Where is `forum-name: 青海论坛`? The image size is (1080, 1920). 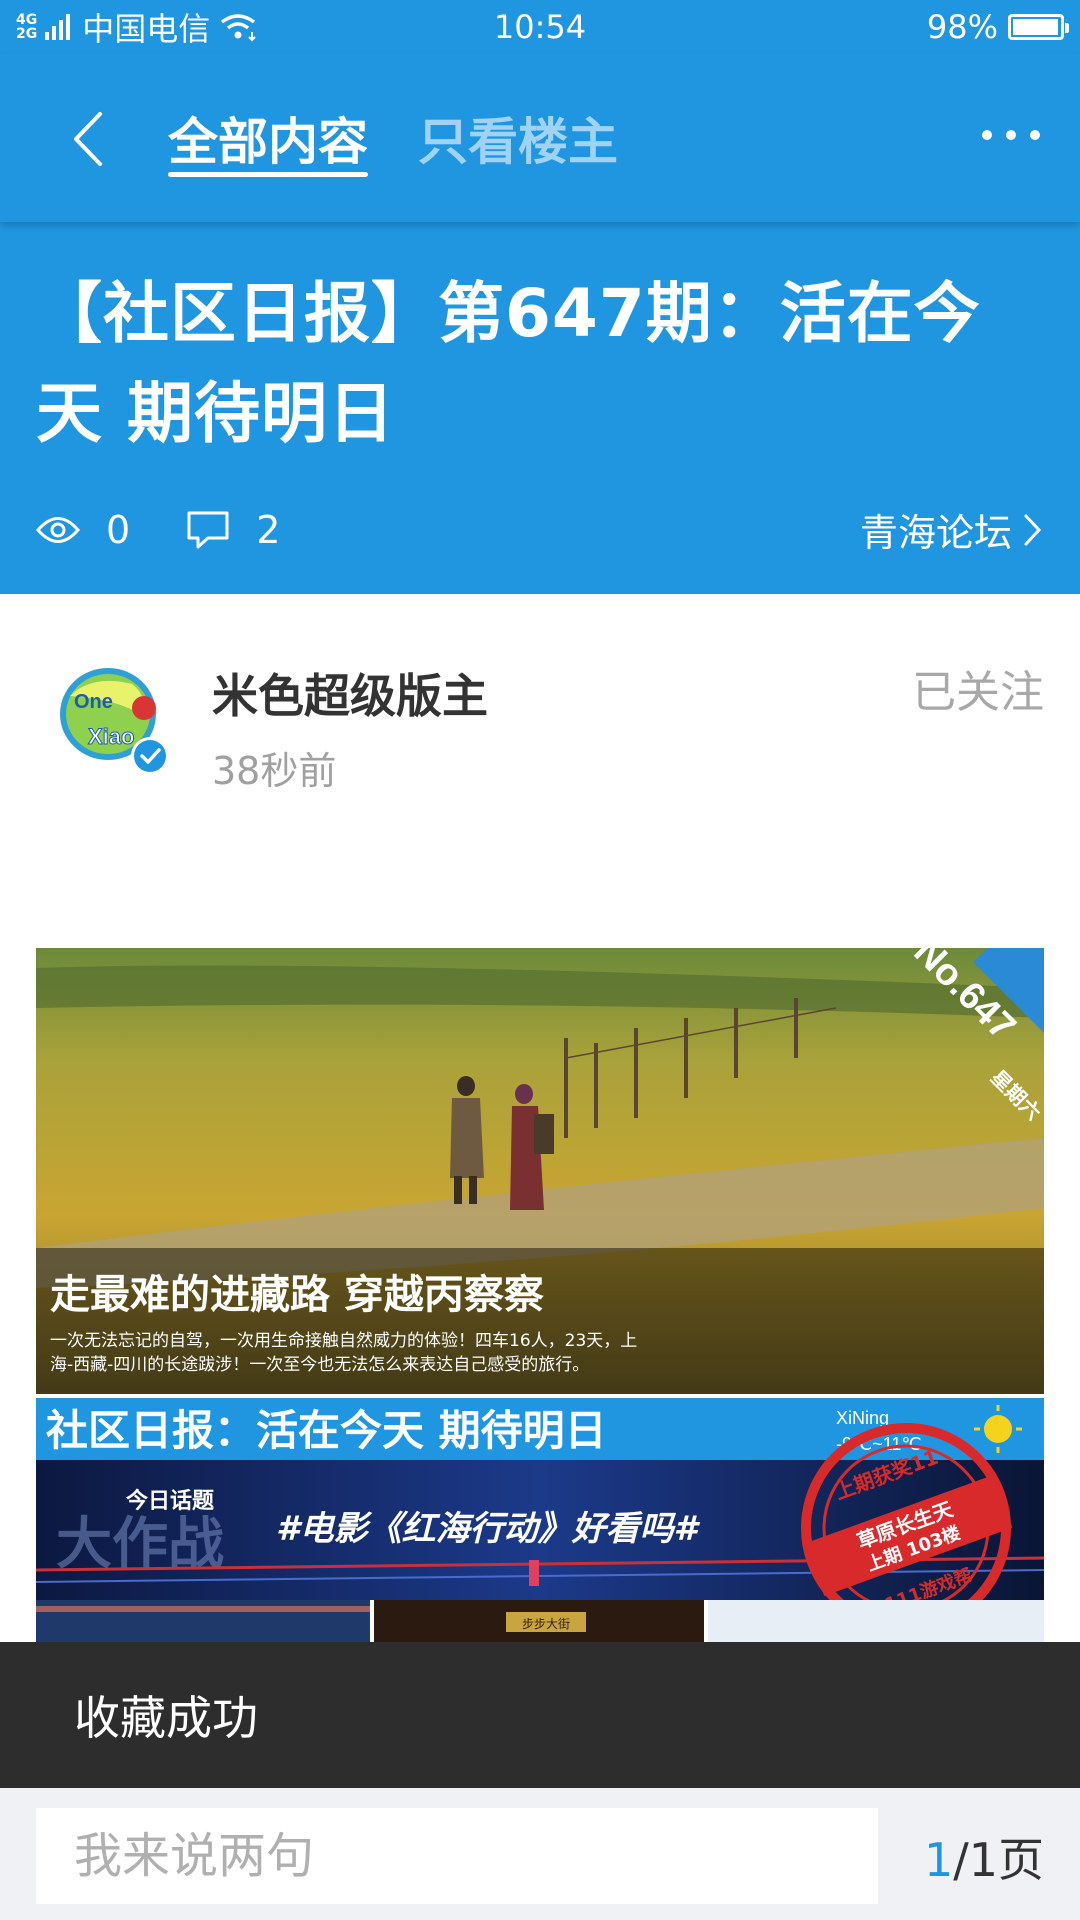 forum-name: 青海论坛 is located at coordinates (935, 533).